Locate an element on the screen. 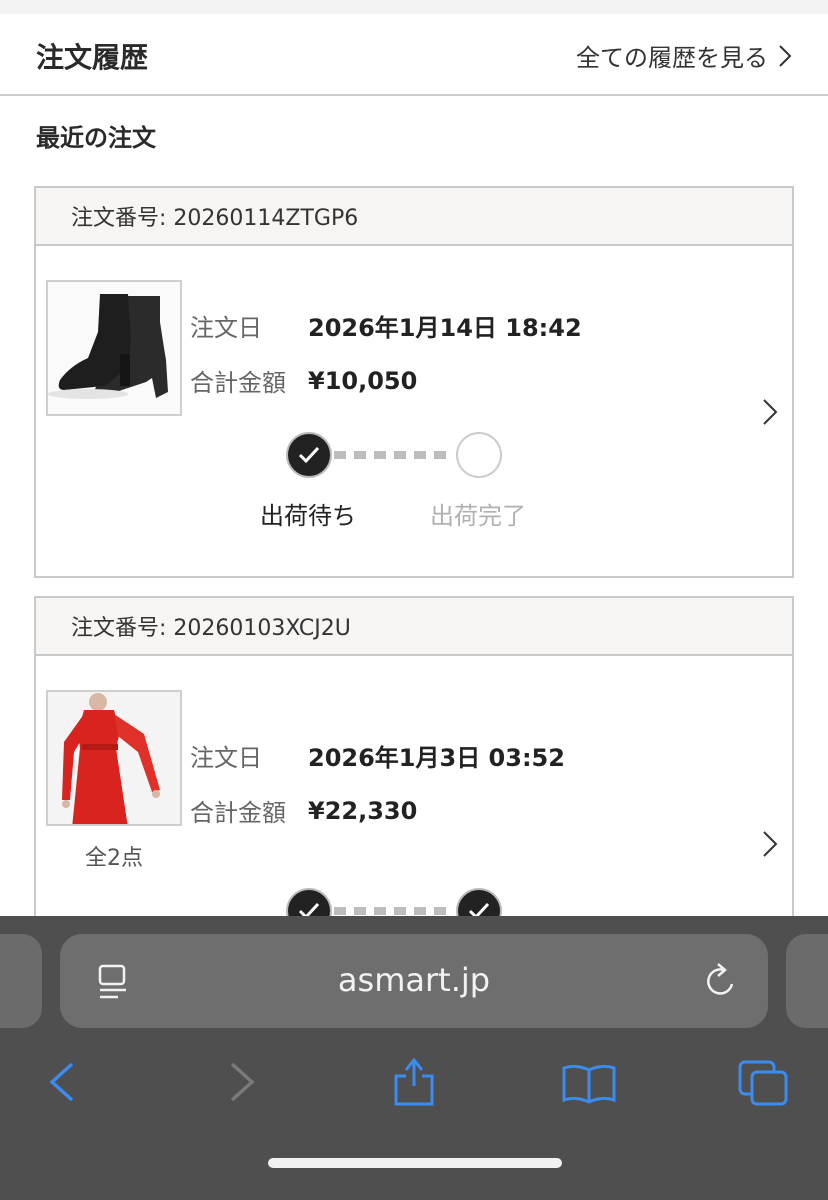 The width and height of the screenshot is (828, 1200). section-title: 最近の注文 is located at coordinates (96, 138).